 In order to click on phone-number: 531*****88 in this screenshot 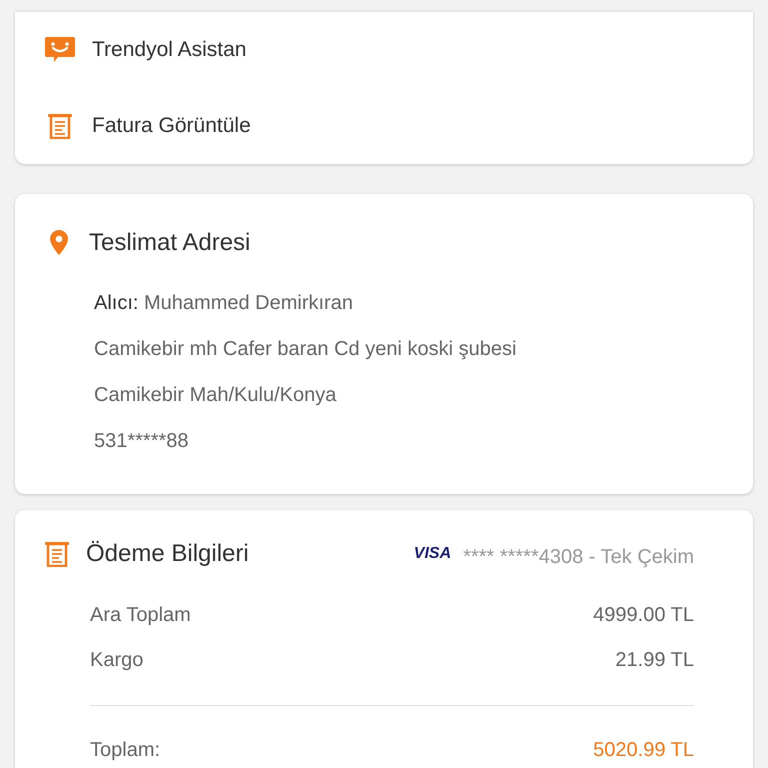, I will do `click(141, 441)`.